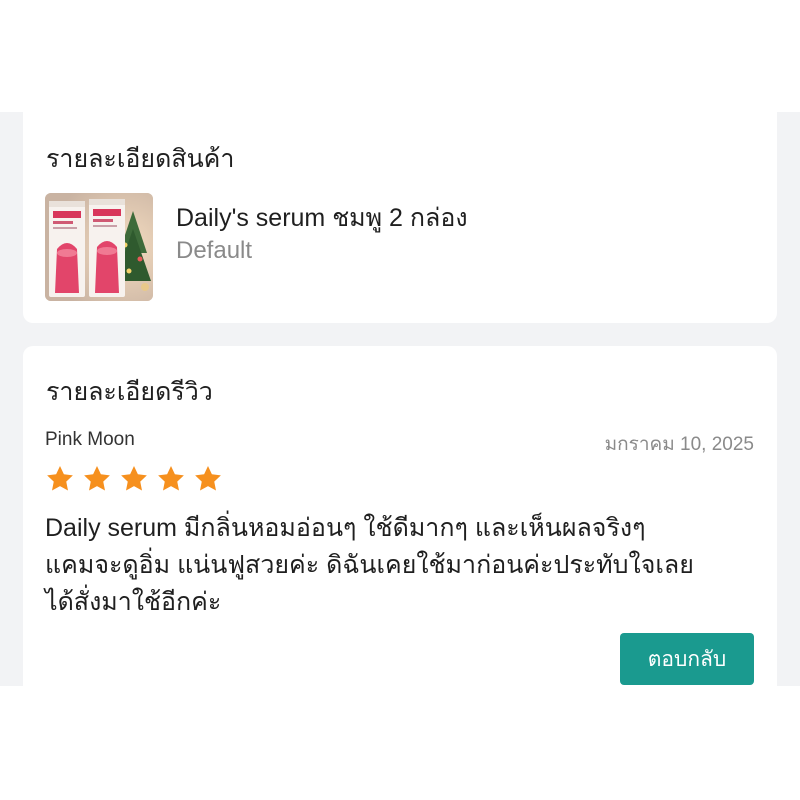 The width and height of the screenshot is (800, 800). What do you see at coordinates (140, 159) in the screenshot?
I see `product-section-title: รายละเอียดสินค้า` at bounding box center [140, 159].